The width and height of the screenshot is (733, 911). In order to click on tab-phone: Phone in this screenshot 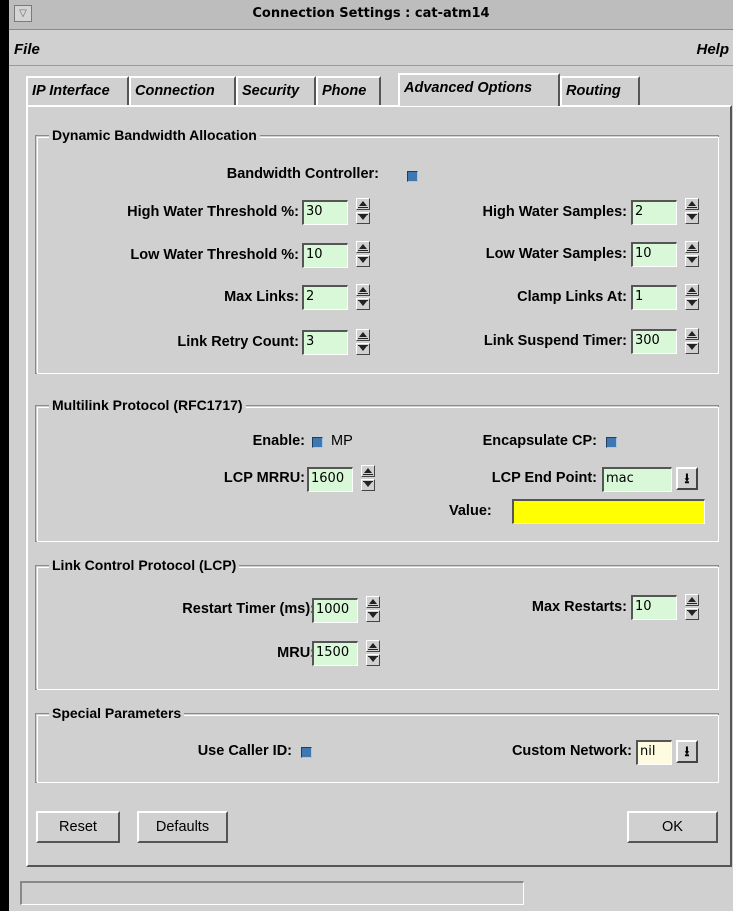, I will do `click(348, 90)`.